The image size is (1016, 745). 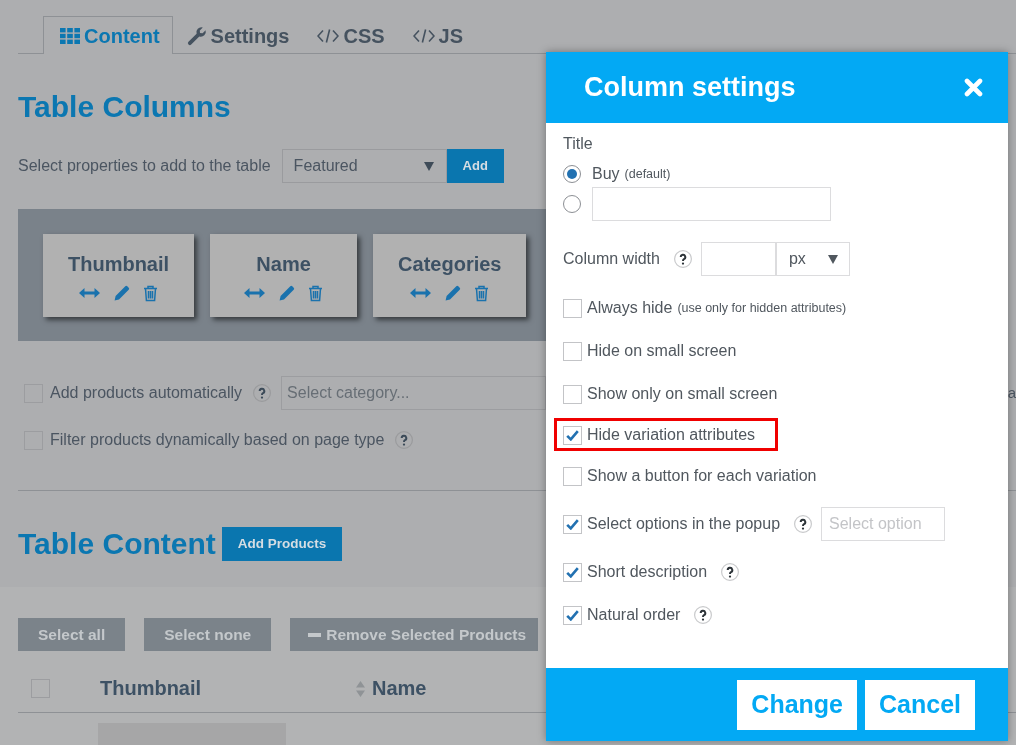 I want to click on tab: Settings, so click(x=238, y=35).